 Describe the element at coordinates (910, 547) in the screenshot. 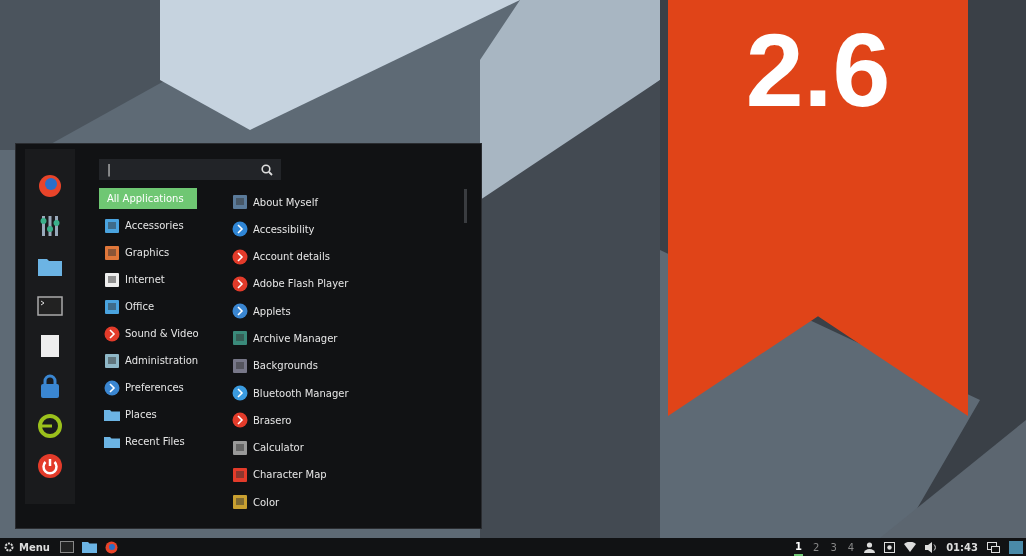

I see `wifi-icon` at that location.